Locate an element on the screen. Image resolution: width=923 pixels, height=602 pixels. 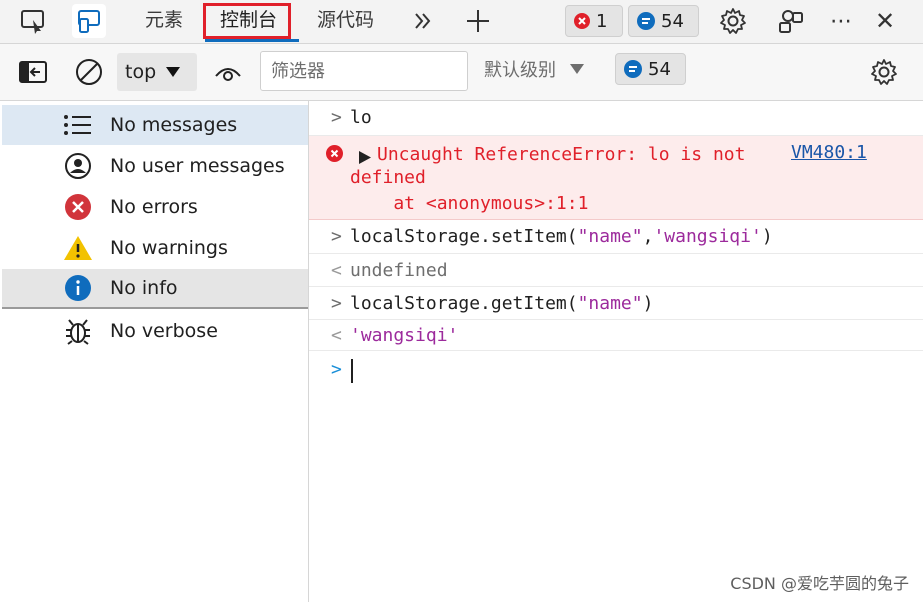
tab-sources: 源代码 is located at coordinates (345, 21).